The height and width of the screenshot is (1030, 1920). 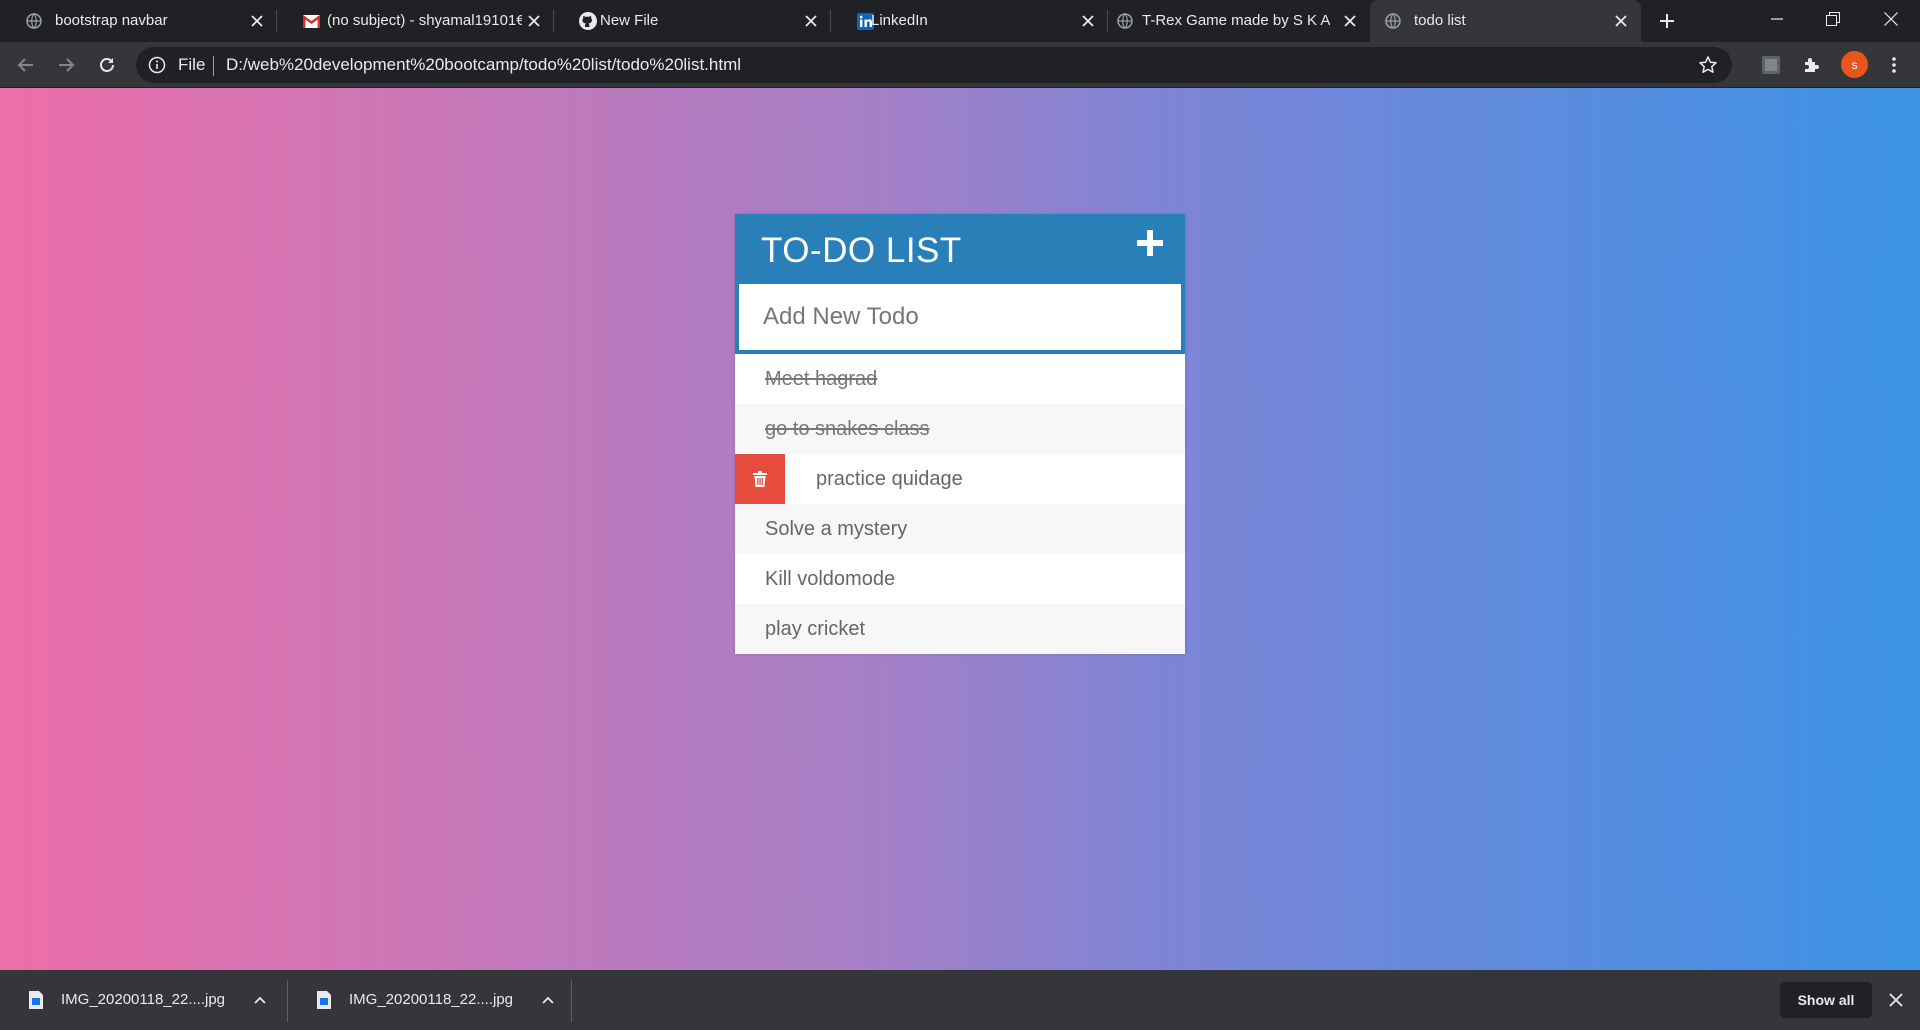 I want to click on back-arrow-icon, so click(x=25, y=65).